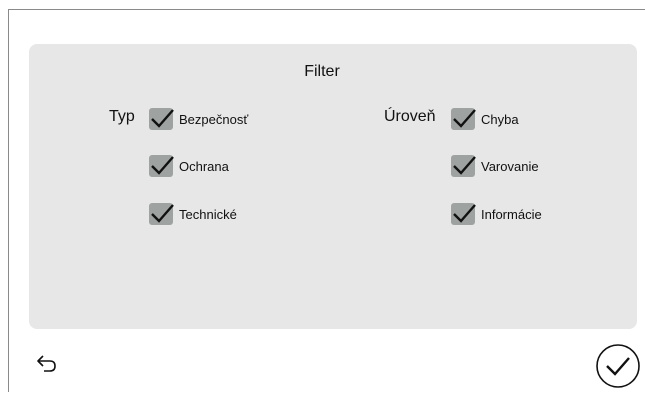 The height and width of the screenshot is (394, 645). Describe the element at coordinates (410, 116) in the screenshot. I see `uroven-group-label: Úroveň` at that location.